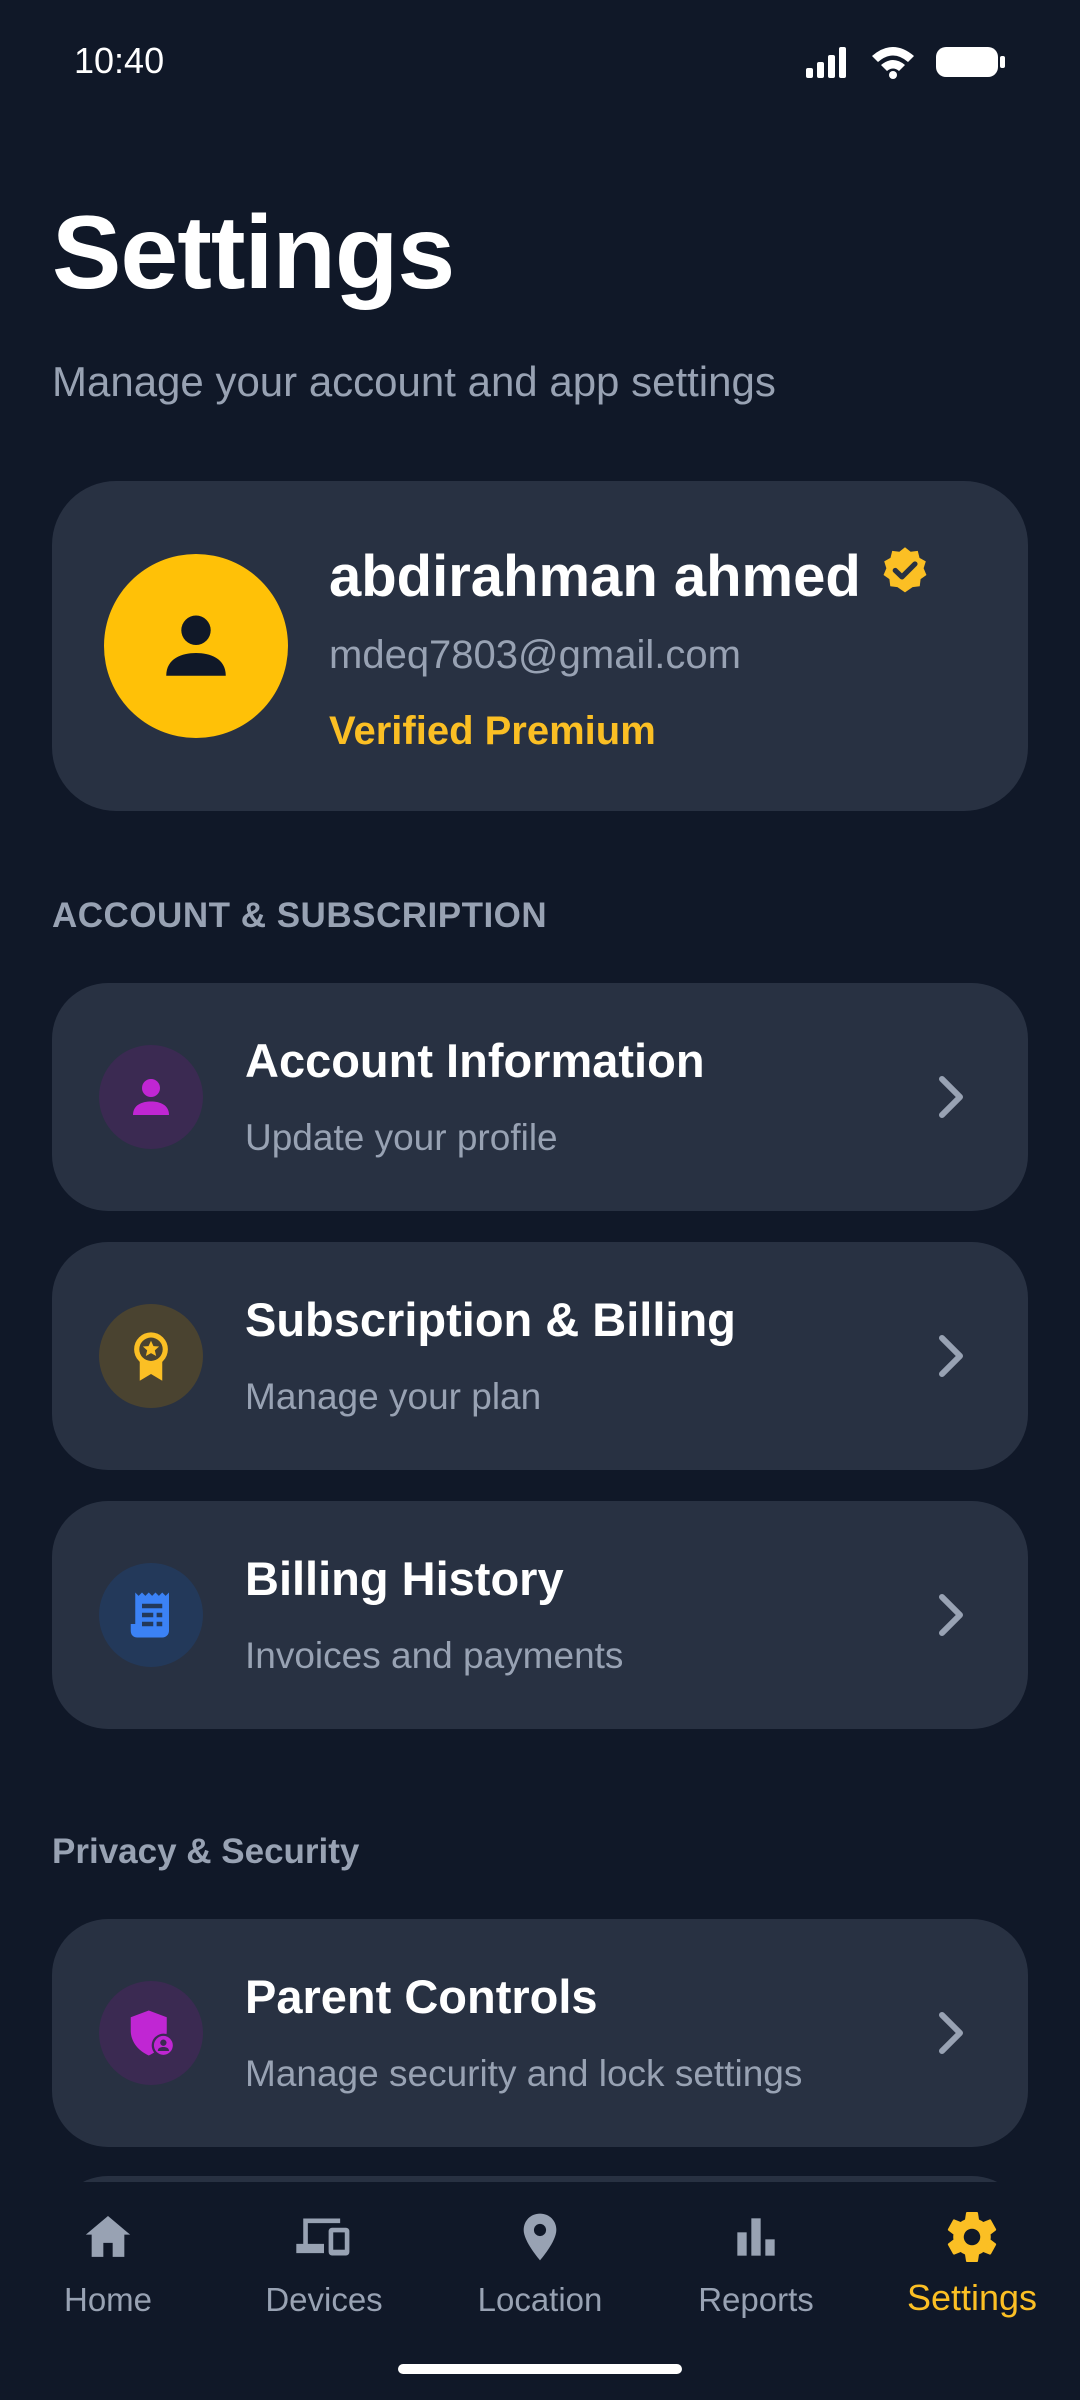 This screenshot has width=1080, height=2400. I want to click on page-title: Settings, so click(253, 253).